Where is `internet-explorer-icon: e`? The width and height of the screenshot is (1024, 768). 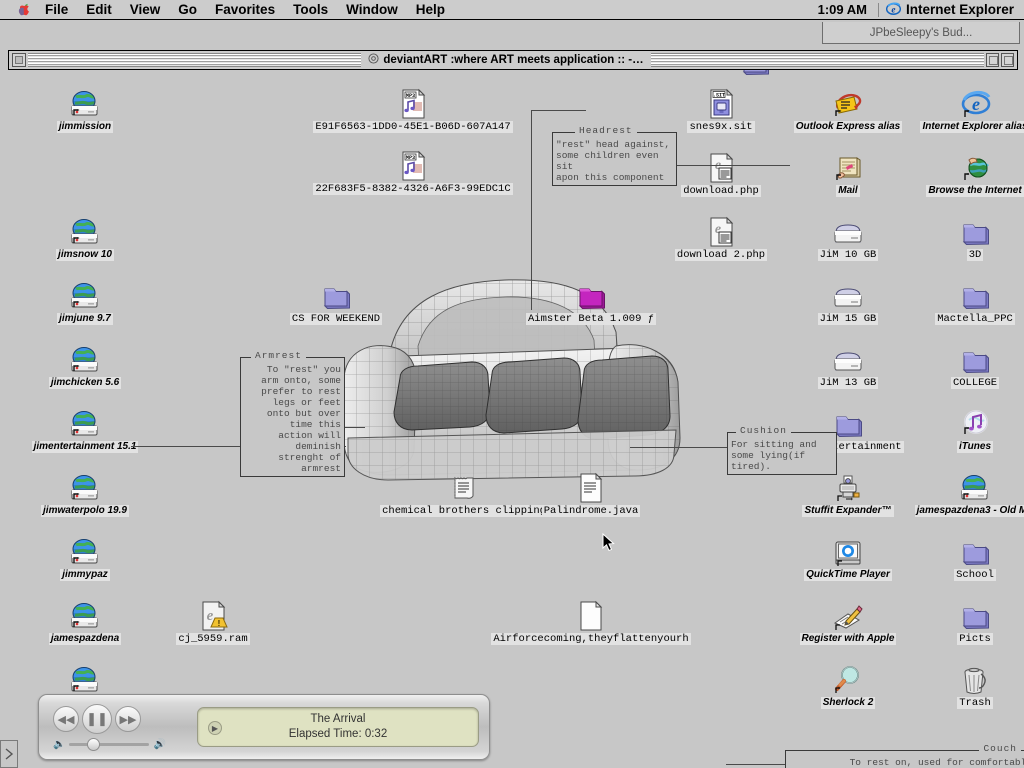
internet-explorer-icon: e is located at coordinates (975, 103).